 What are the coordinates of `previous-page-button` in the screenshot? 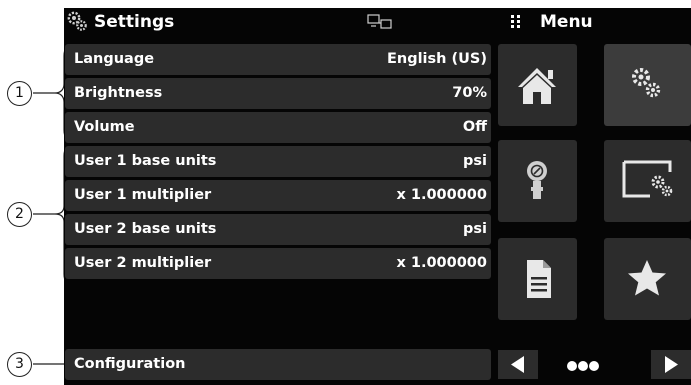 It's located at (518, 364).